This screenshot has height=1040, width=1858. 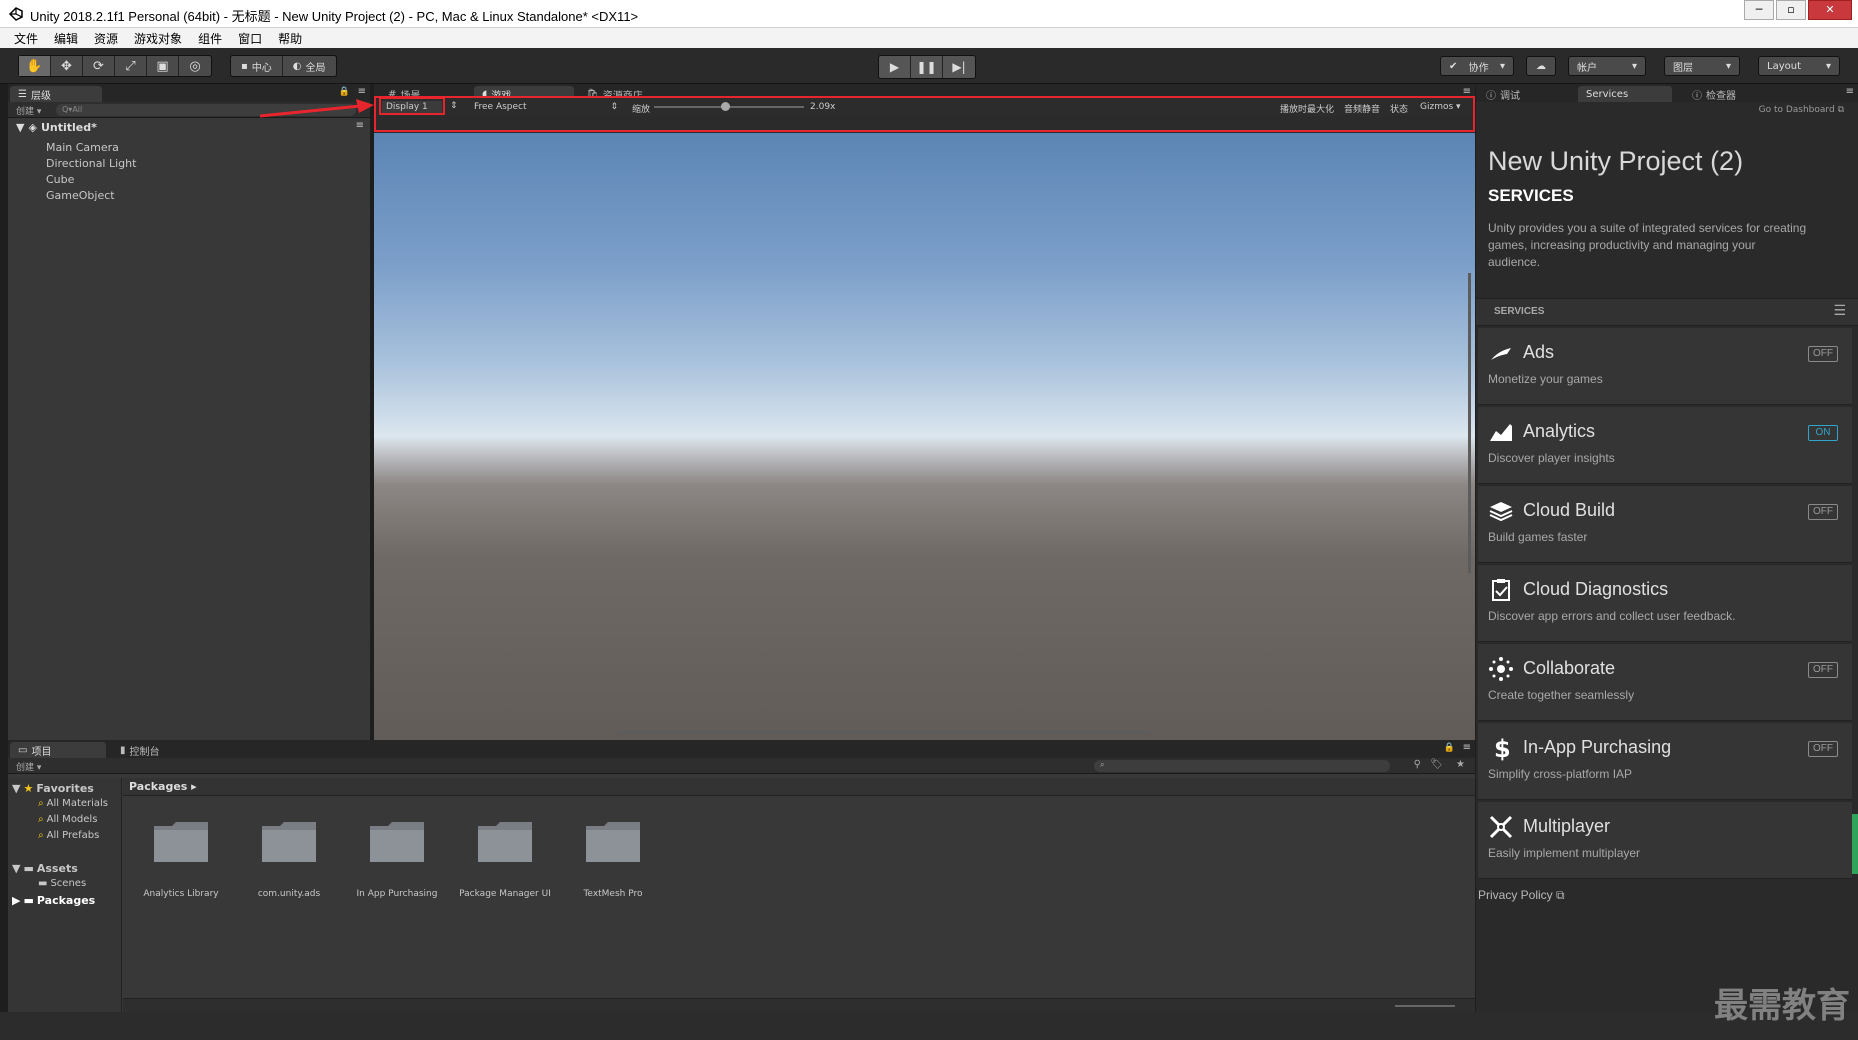 I want to click on minimize-button: ─, so click(x=1759, y=10).